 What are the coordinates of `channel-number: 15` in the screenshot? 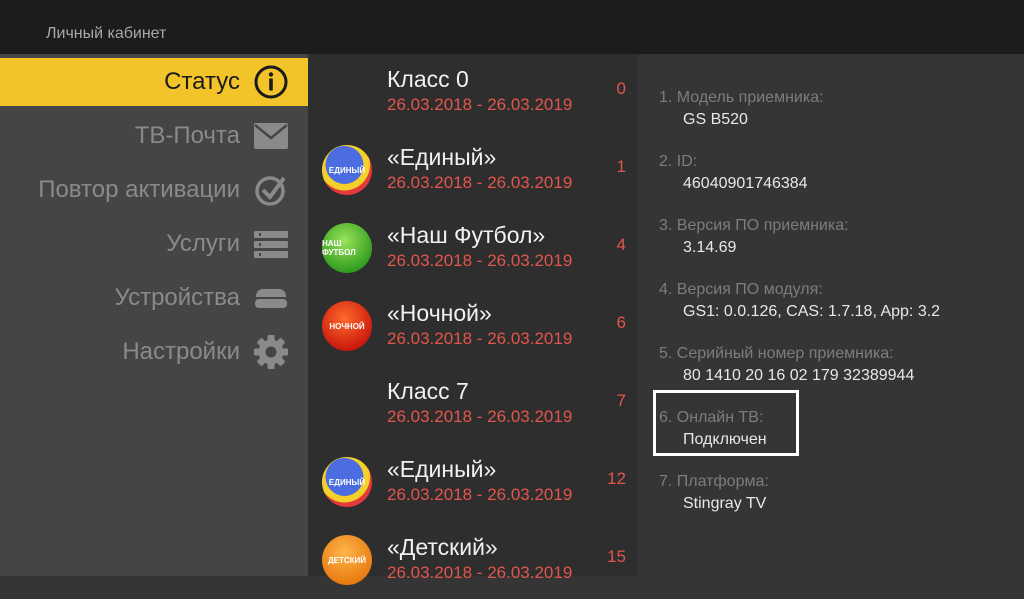 It's located at (616, 556).